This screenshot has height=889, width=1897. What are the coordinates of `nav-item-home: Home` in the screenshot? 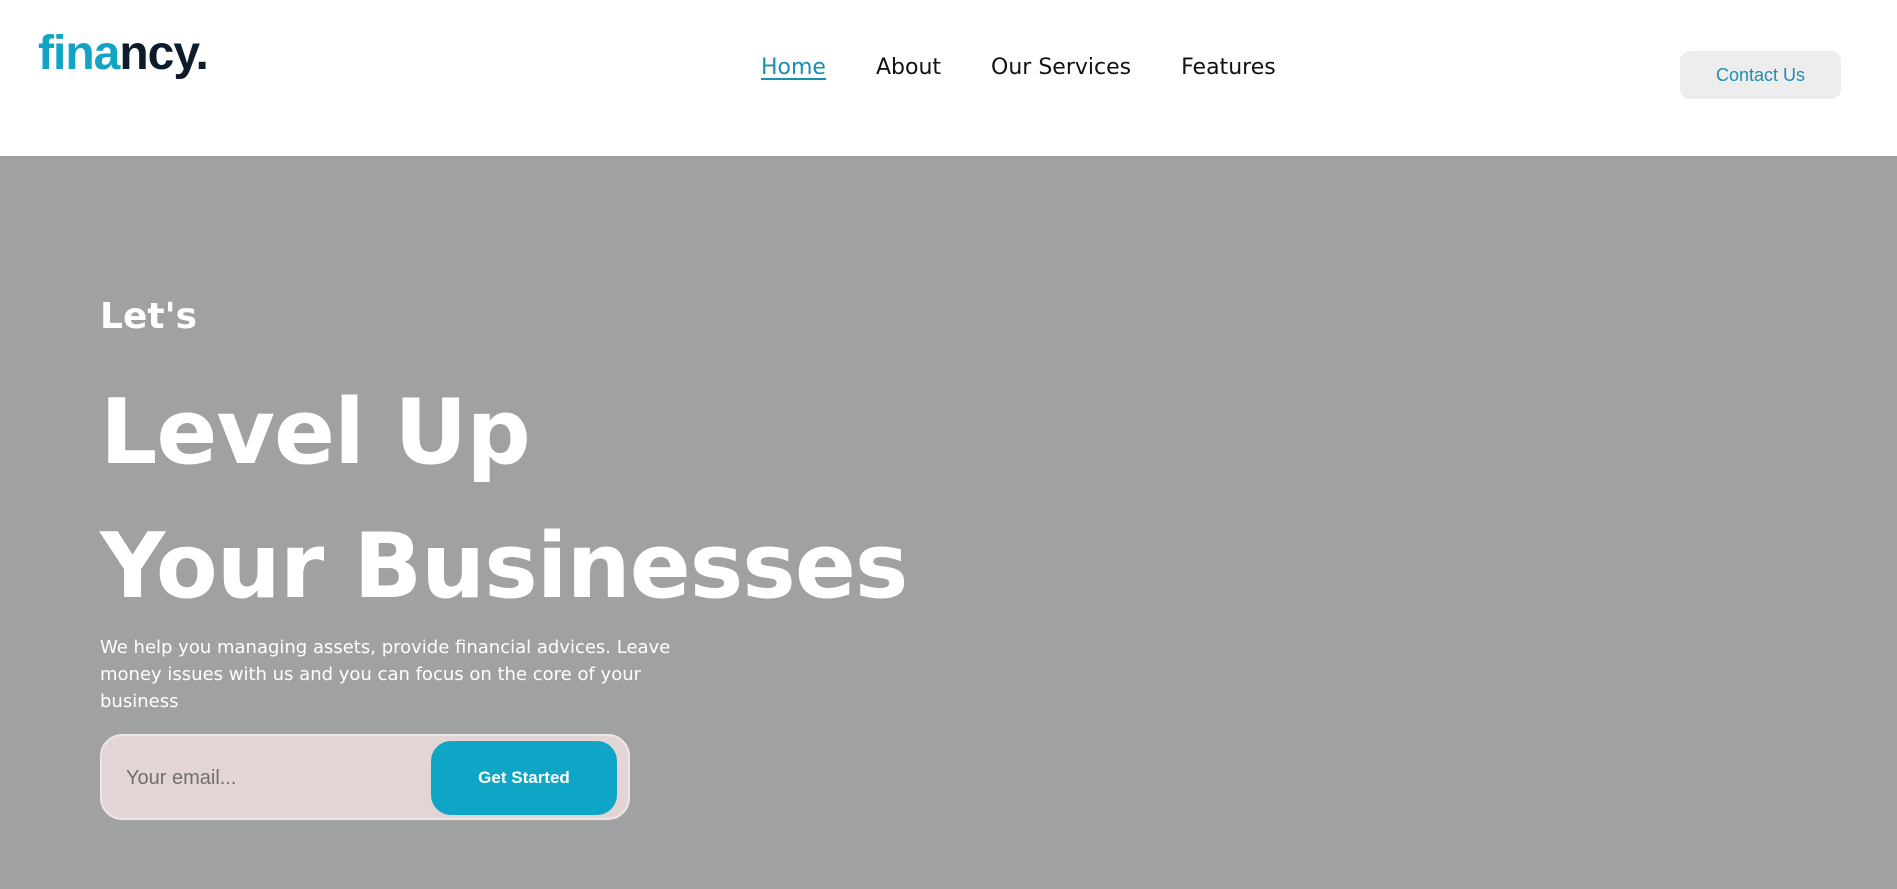 It's located at (793, 68).